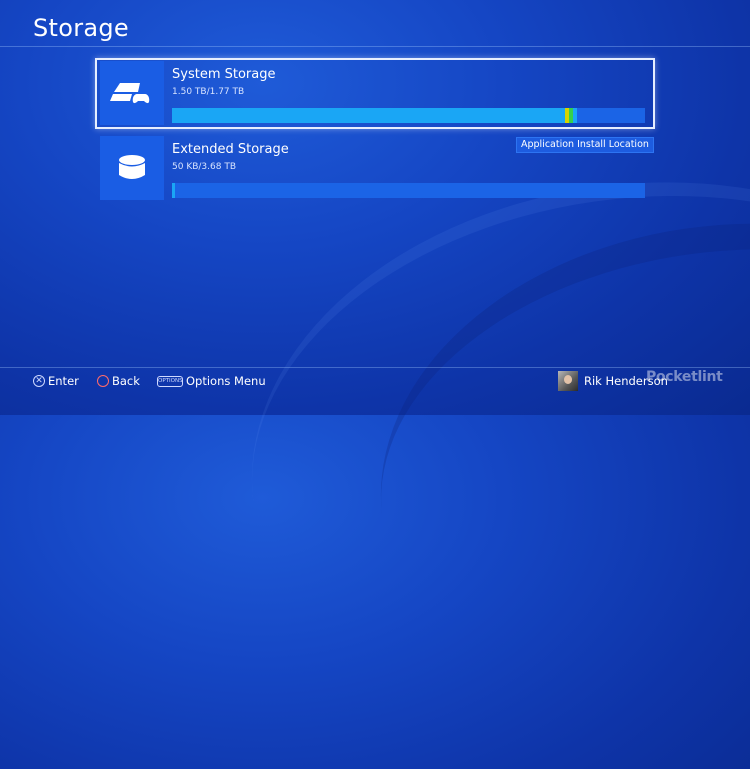 This screenshot has width=750, height=769. Describe the element at coordinates (568, 381) in the screenshot. I see `avatar` at that location.